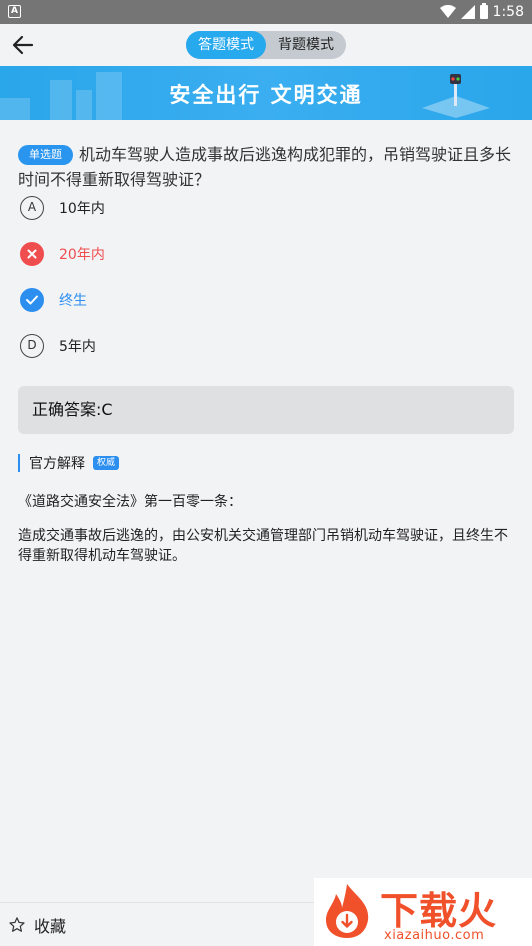 This screenshot has height=946, width=532. Describe the element at coordinates (170, 208) in the screenshot. I see `option-a: A 10年内` at that location.